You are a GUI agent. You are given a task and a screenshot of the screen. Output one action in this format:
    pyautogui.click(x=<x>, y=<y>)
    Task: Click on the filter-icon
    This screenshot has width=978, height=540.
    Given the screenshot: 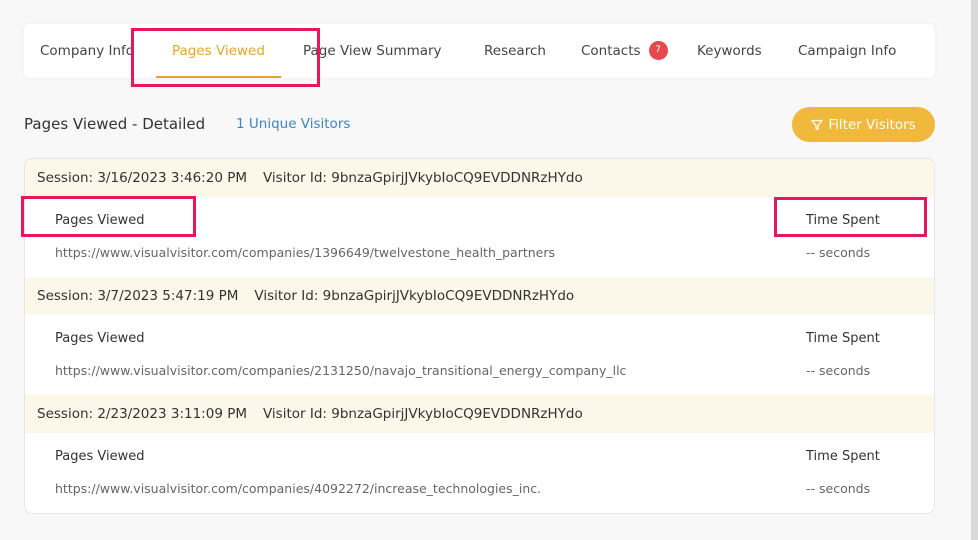 What is the action you would take?
    pyautogui.click(x=817, y=124)
    